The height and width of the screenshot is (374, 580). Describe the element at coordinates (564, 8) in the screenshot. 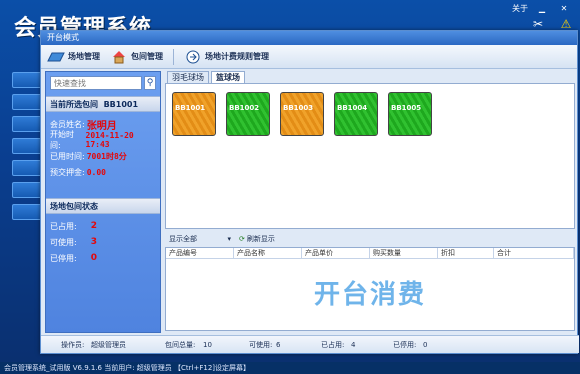

I see `close-button: ✕` at that location.